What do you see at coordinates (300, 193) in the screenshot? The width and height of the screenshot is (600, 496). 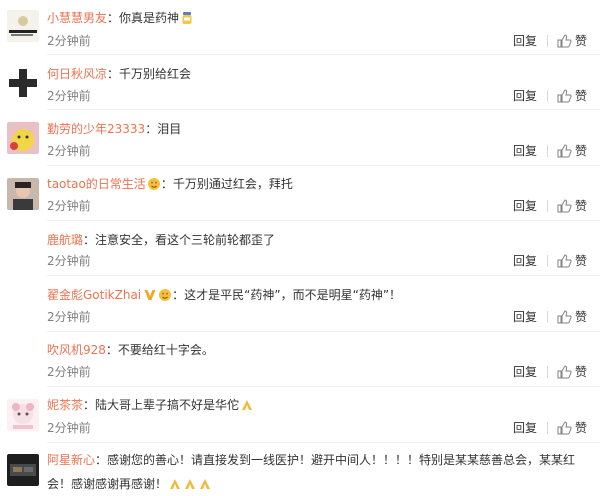 I see `comment-item: taotao的日常生活 ：千万别通过红会，拜托 2分钟前 回复 赞` at bounding box center [300, 193].